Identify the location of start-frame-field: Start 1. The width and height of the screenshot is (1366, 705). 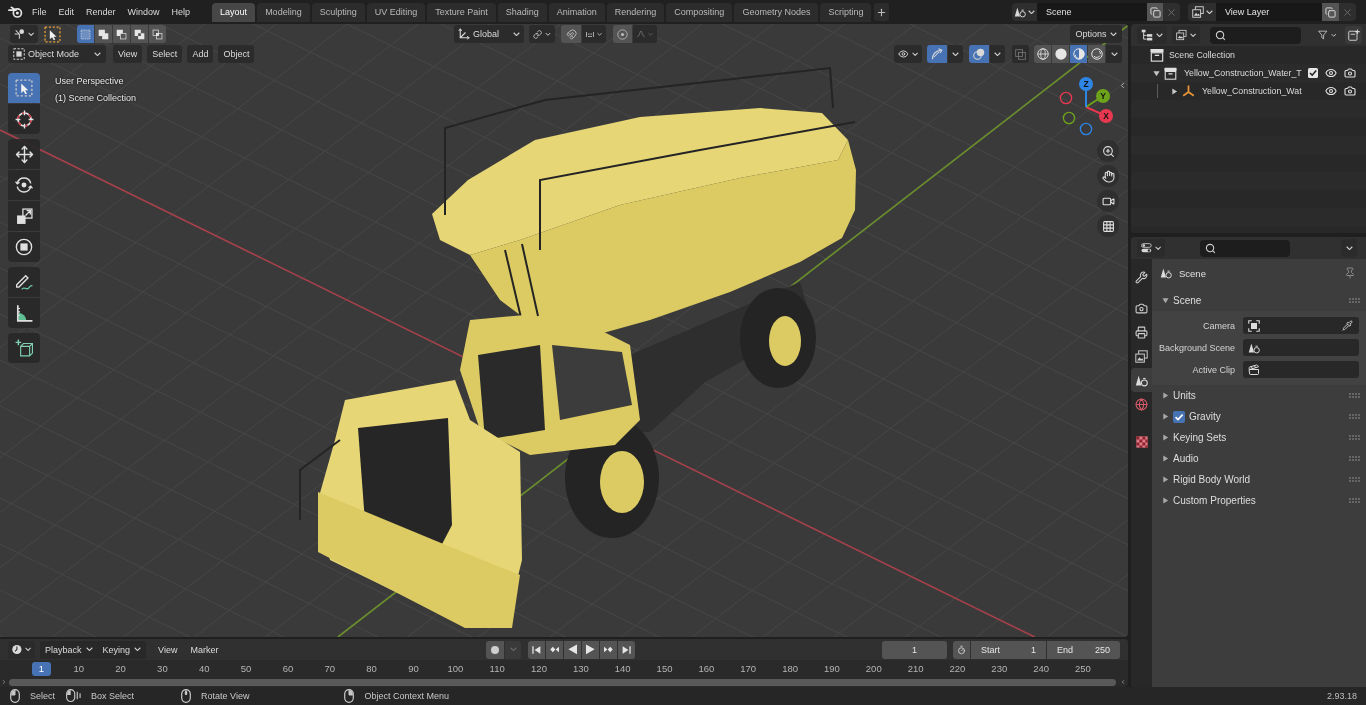
(1008, 649).